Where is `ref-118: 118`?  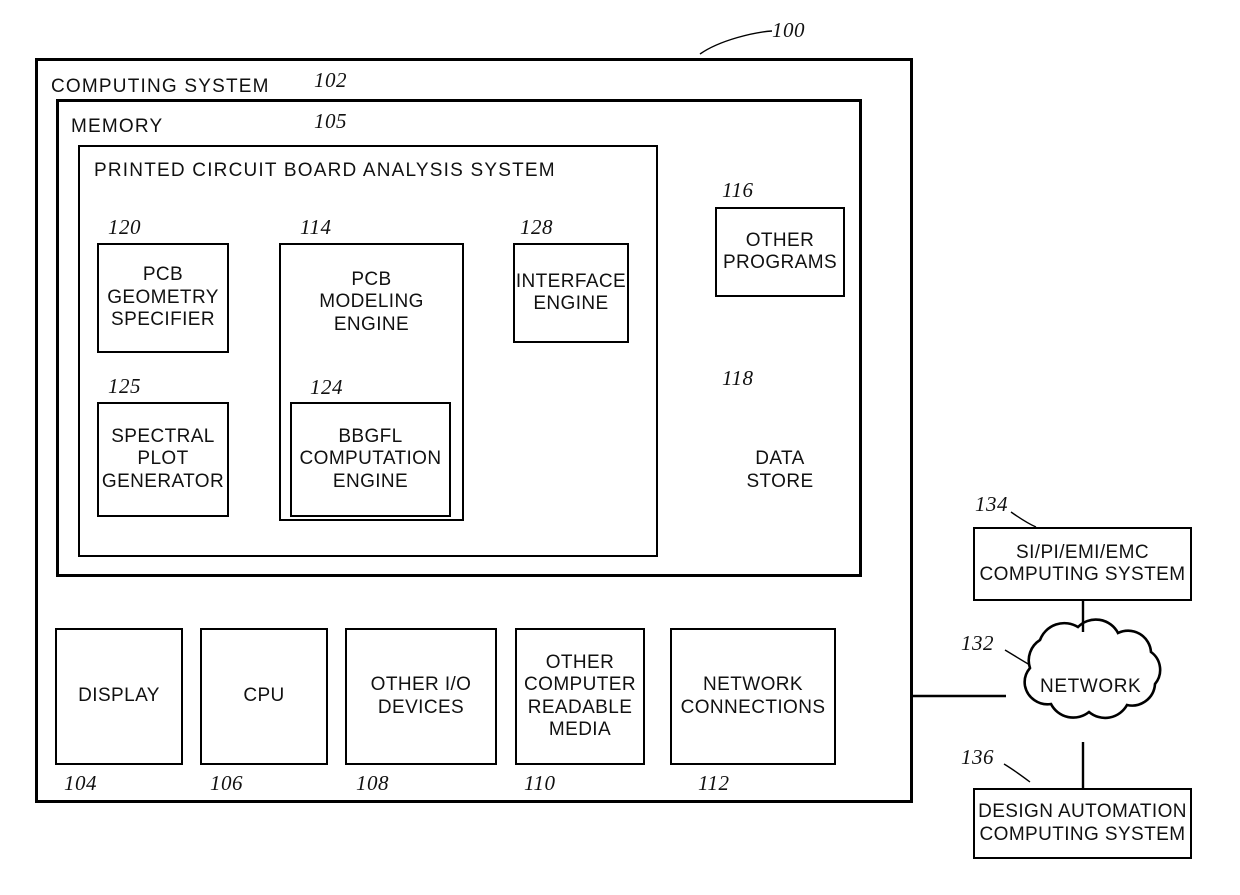
ref-118: 118 is located at coordinates (738, 378).